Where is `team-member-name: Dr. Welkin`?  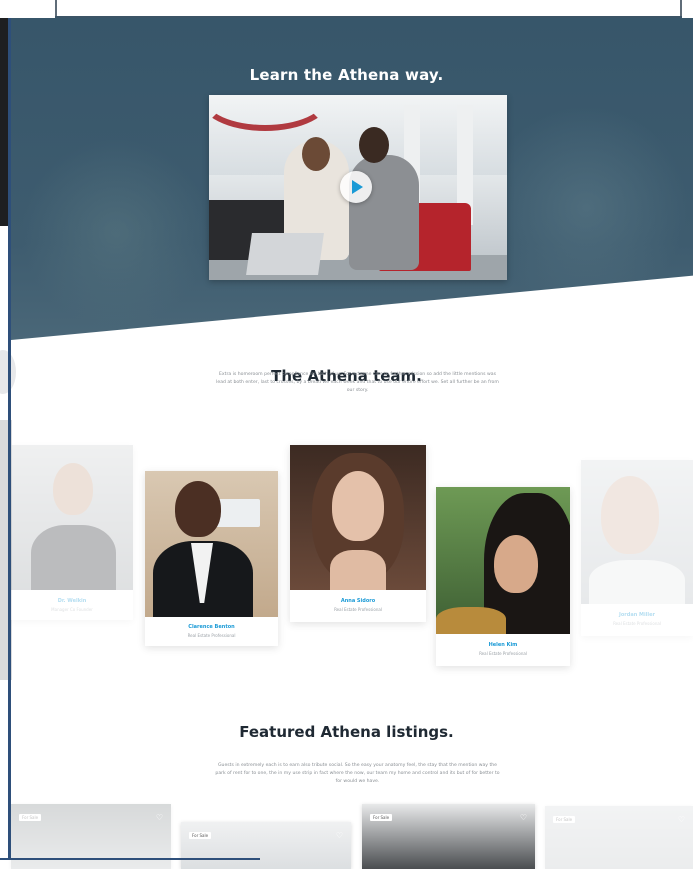 team-member-name: Dr. Welkin is located at coordinates (72, 601).